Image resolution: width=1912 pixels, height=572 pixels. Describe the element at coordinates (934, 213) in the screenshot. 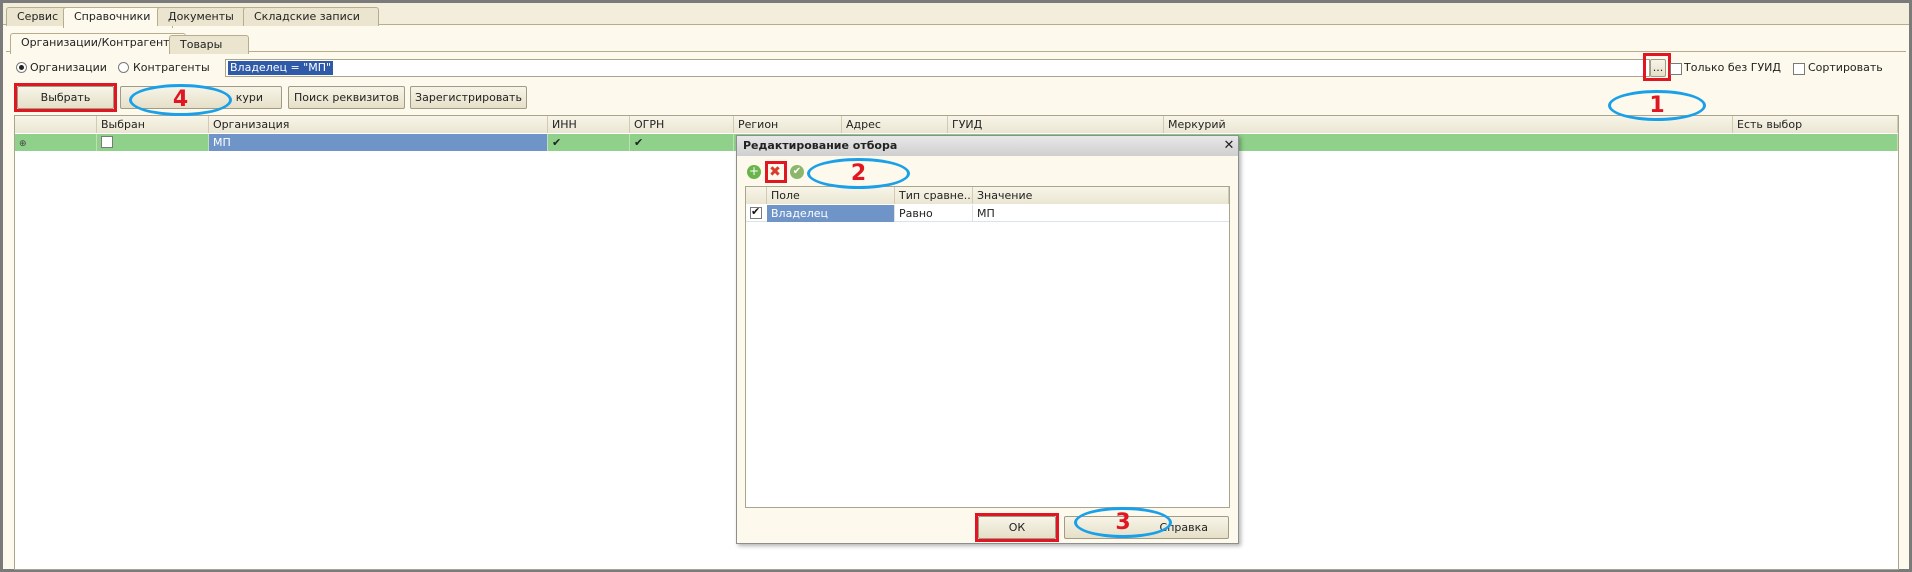

I see `row-compare-cell: Равно` at that location.